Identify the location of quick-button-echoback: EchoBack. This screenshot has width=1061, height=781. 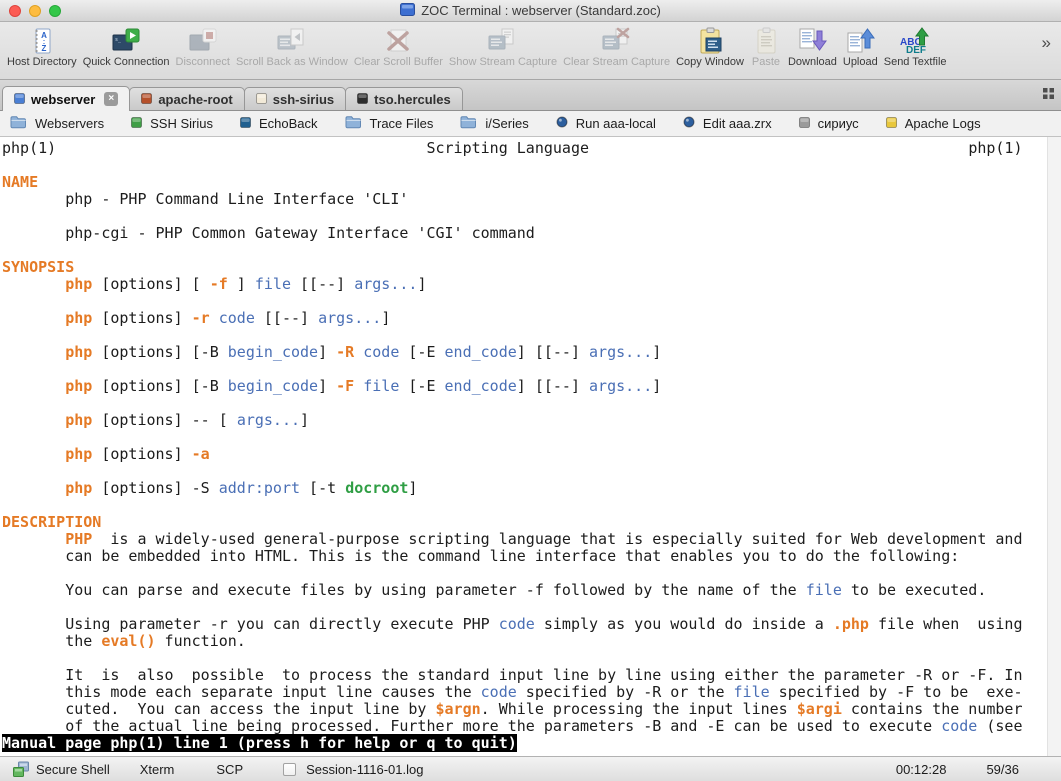
(278, 123).